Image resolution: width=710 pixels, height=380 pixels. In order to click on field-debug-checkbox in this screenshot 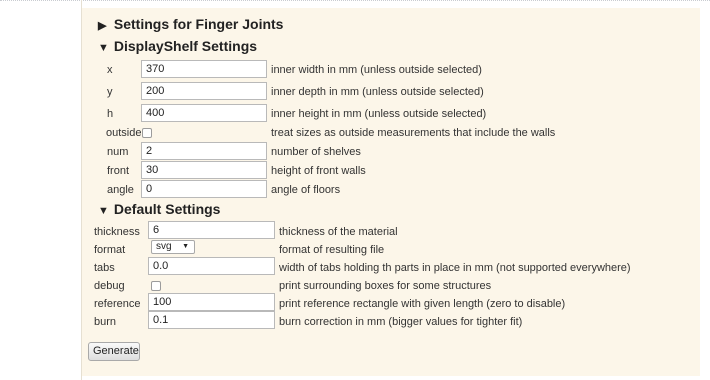, I will do `click(156, 286)`.